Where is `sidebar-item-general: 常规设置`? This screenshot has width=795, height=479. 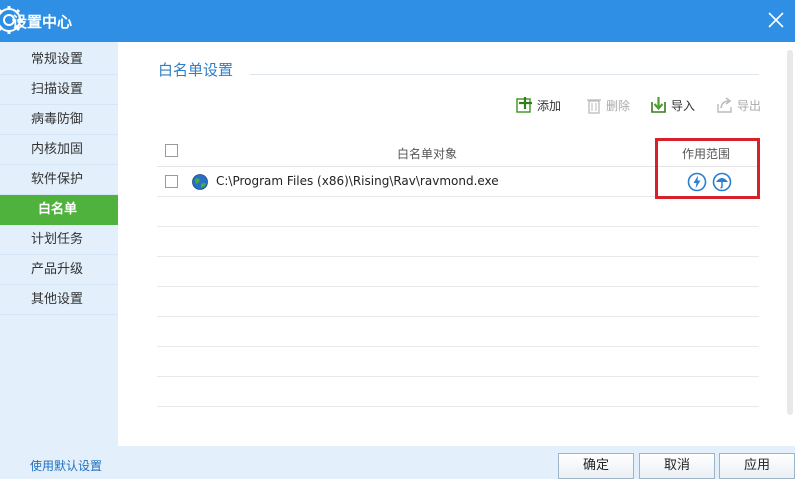 sidebar-item-general: 常规设置 is located at coordinates (59, 60).